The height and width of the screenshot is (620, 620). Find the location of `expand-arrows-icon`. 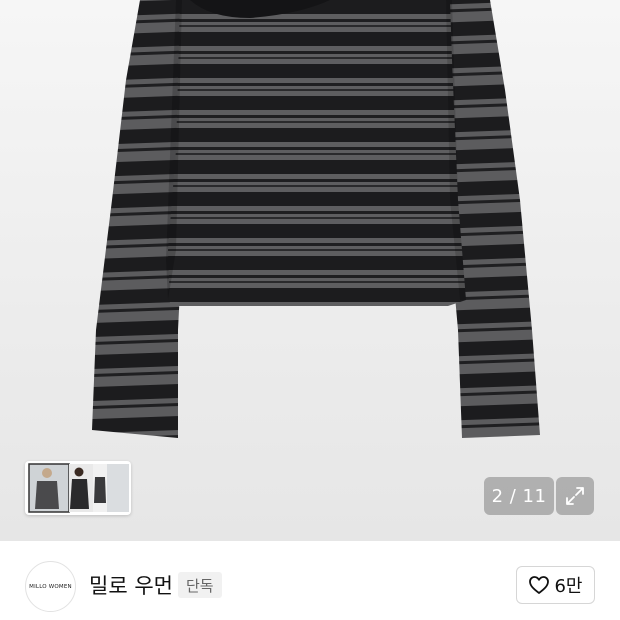

expand-arrows-icon is located at coordinates (575, 496).